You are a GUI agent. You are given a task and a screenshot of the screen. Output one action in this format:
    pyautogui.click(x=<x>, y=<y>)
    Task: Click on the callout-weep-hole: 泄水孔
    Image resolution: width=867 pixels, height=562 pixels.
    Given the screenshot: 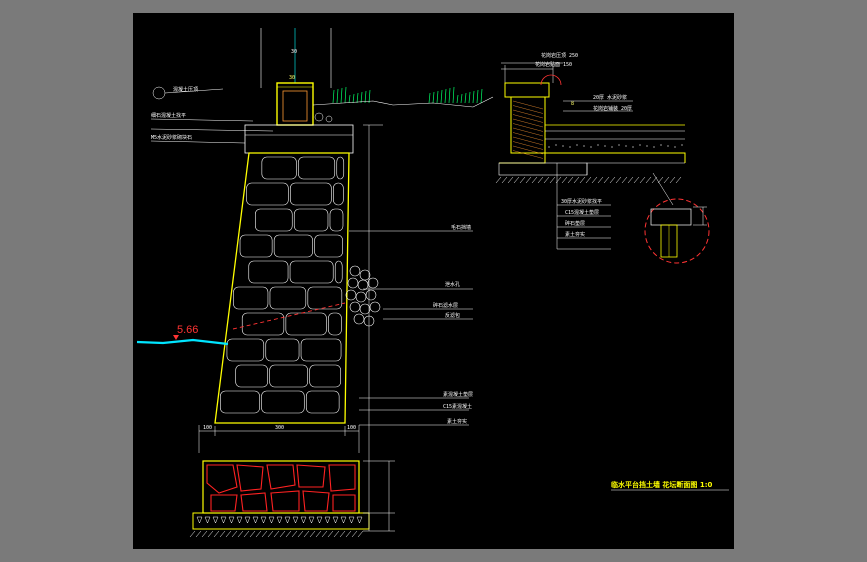 What is the action you would take?
    pyautogui.click(x=452, y=284)
    